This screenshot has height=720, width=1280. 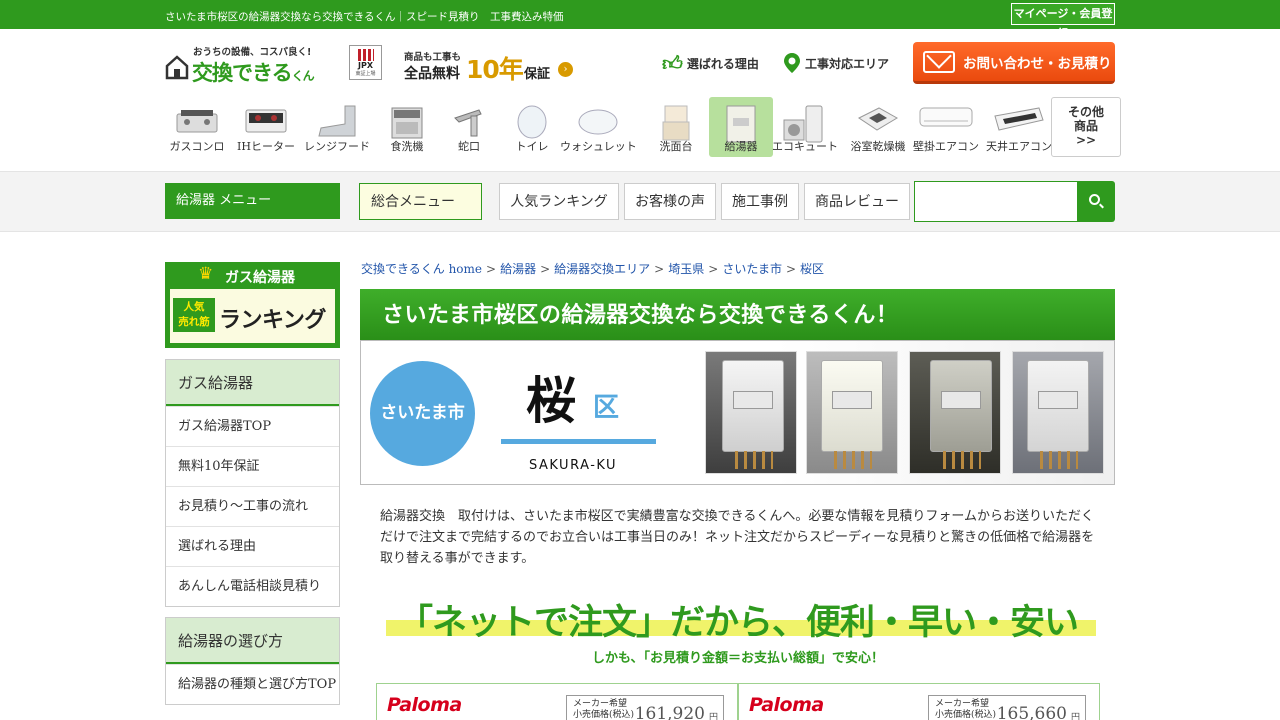 I want to click on breadcrumb-link: 桜区, so click(x=812, y=269).